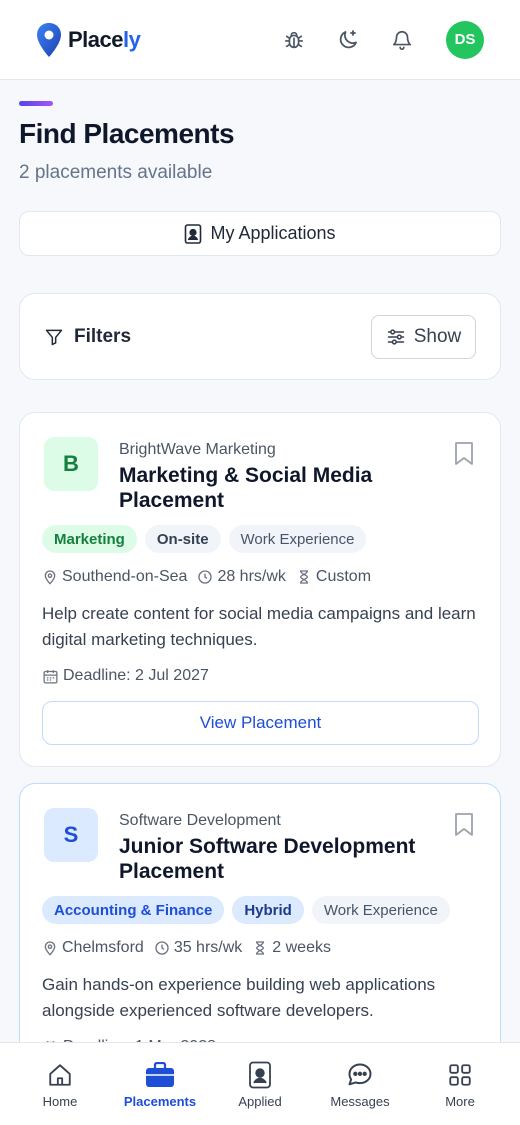 This screenshot has width=520, height=1125. Describe the element at coordinates (103, 947) in the screenshot. I see `location-text: Chelmsford` at that location.